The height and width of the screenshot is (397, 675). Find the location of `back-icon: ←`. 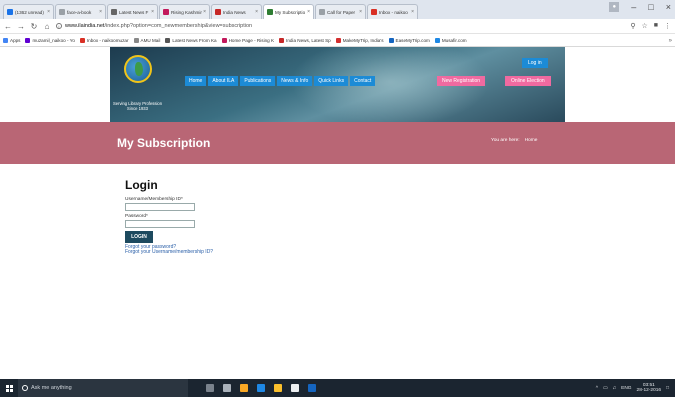

back-icon: ← is located at coordinates (8, 26).